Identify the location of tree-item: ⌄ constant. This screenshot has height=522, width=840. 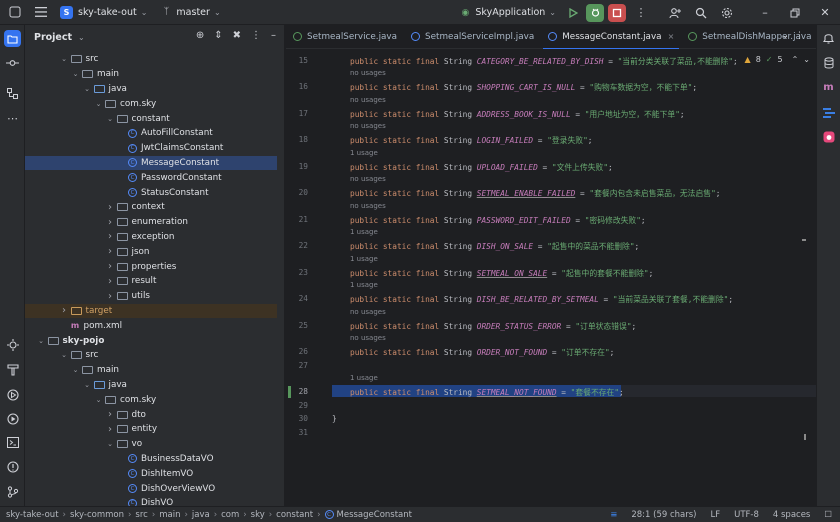
(151, 118).